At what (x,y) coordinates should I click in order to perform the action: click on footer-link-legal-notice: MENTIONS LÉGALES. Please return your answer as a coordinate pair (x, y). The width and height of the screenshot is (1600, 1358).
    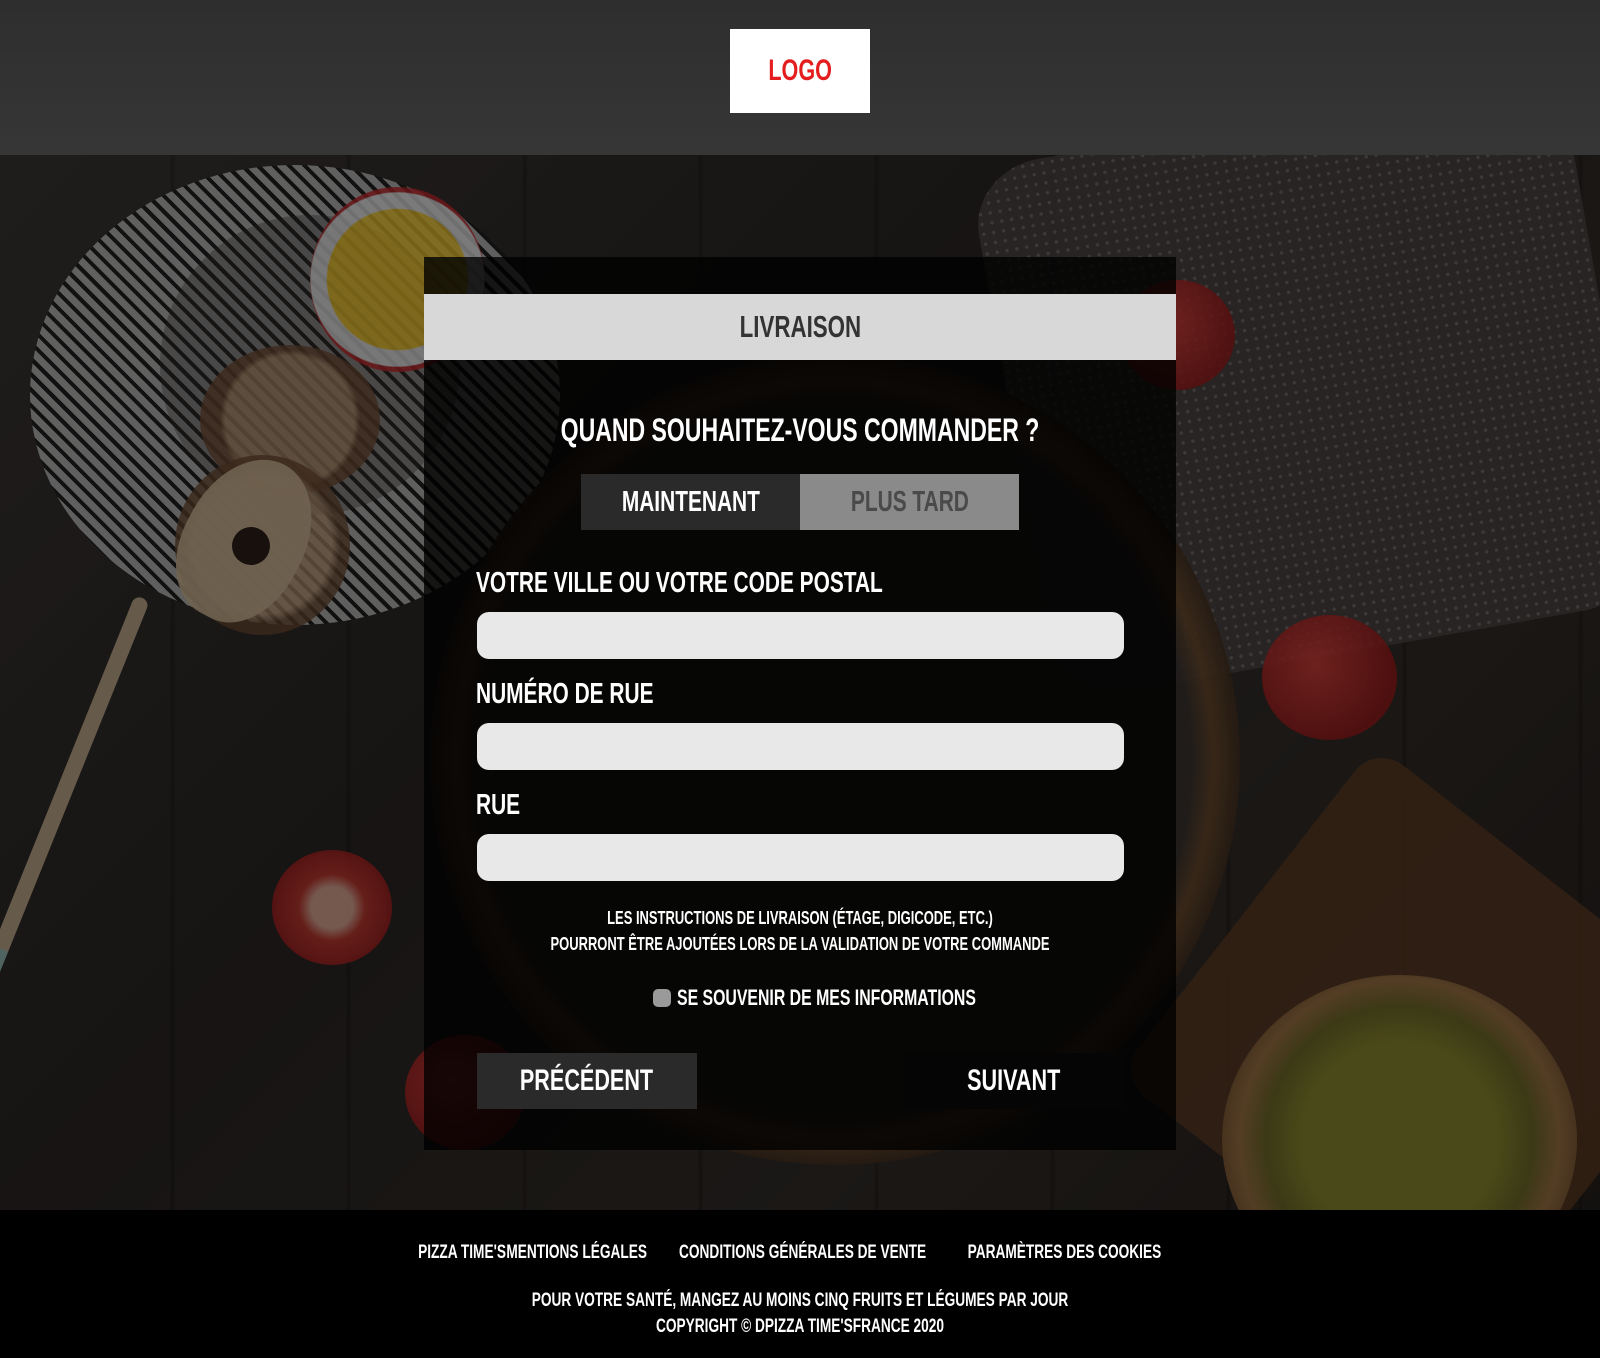
    Looking at the image, I should click on (577, 1253).